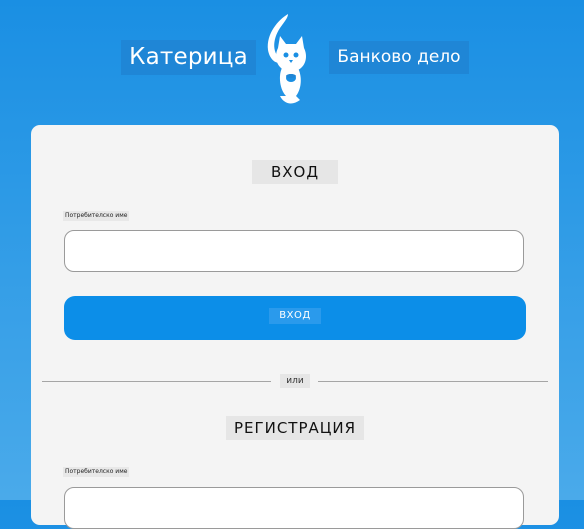  I want to click on brand-subtitle: Банково дело, so click(399, 57).